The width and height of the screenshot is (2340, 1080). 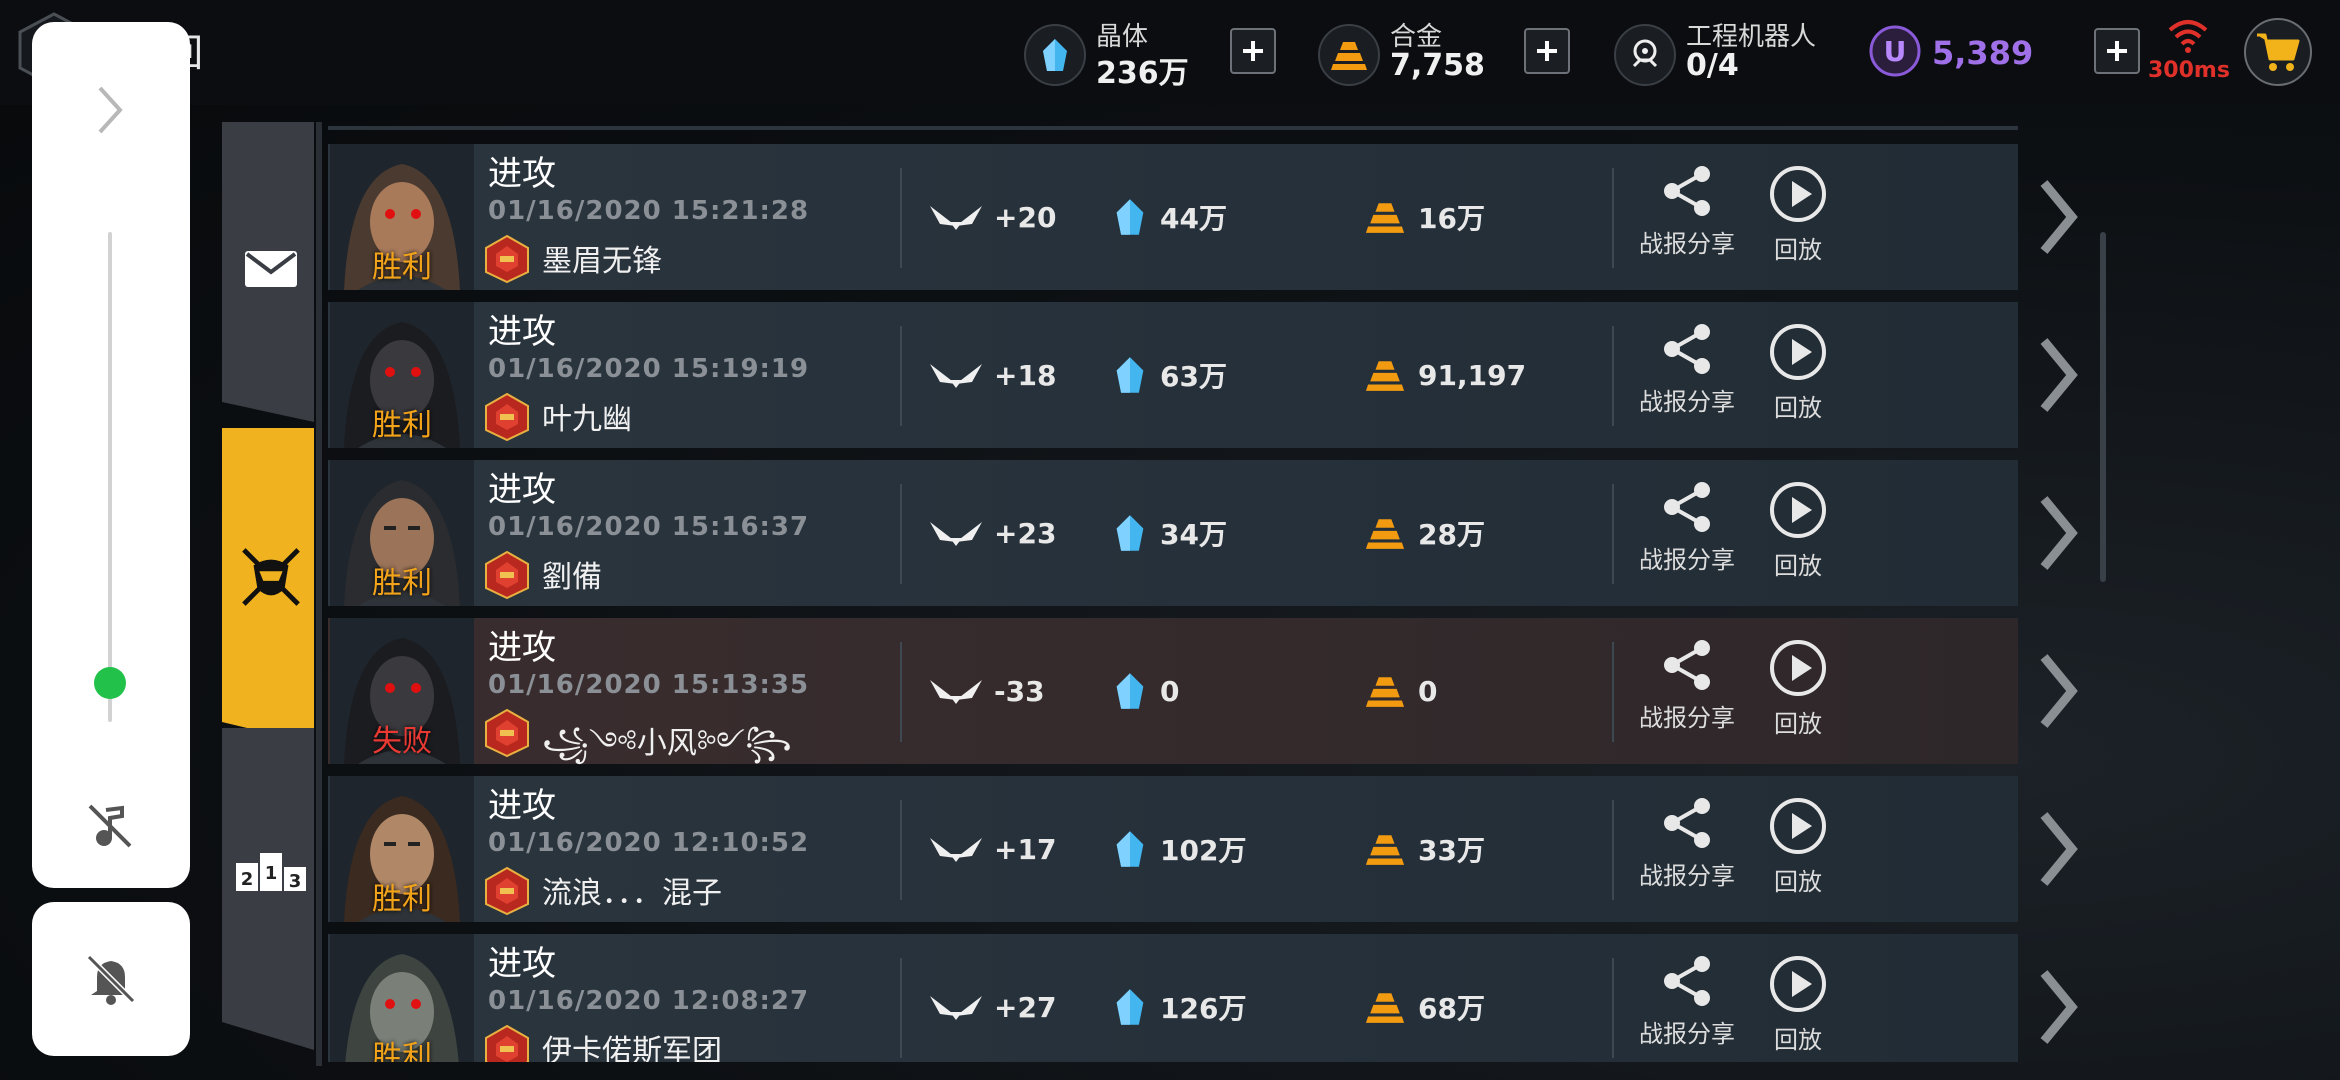 What do you see at coordinates (587, 419) in the screenshot?
I see `opponent-name: 叶九幽` at bounding box center [587, 419].